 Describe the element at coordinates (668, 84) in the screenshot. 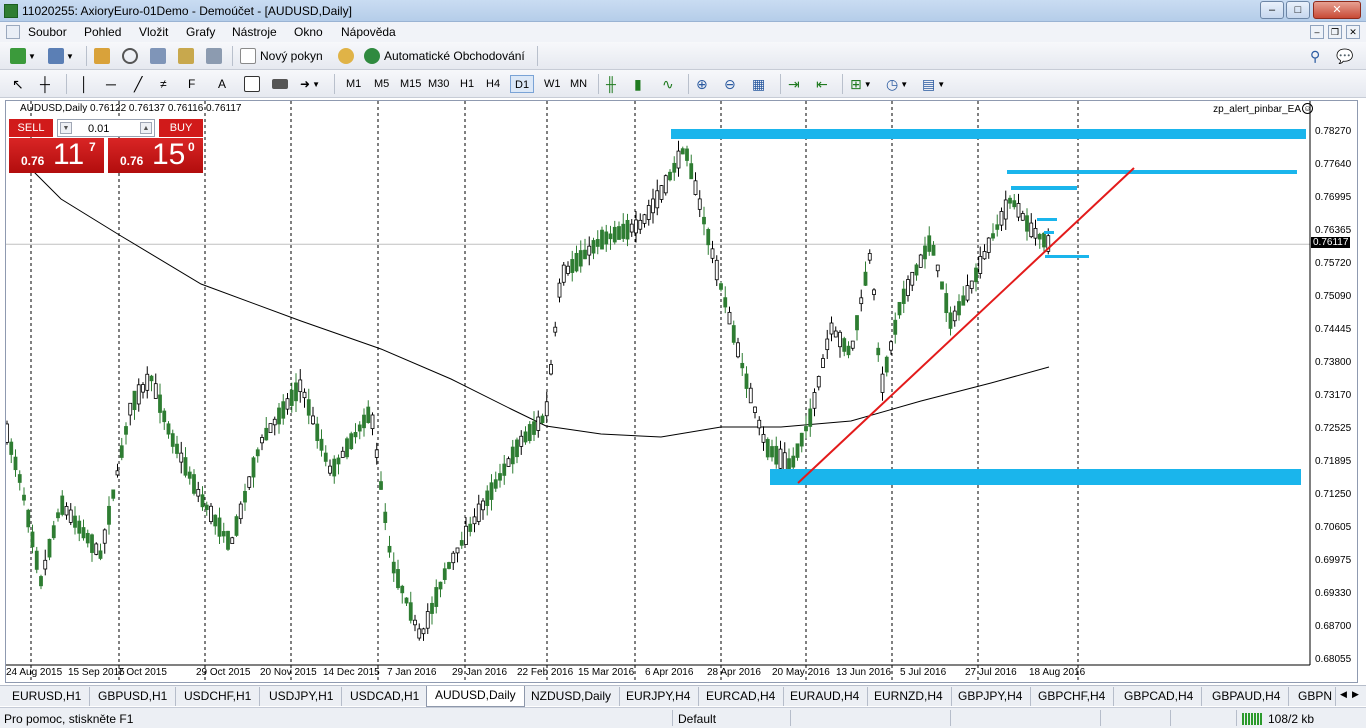

I see `line-chart-icon: ∿` at that location.